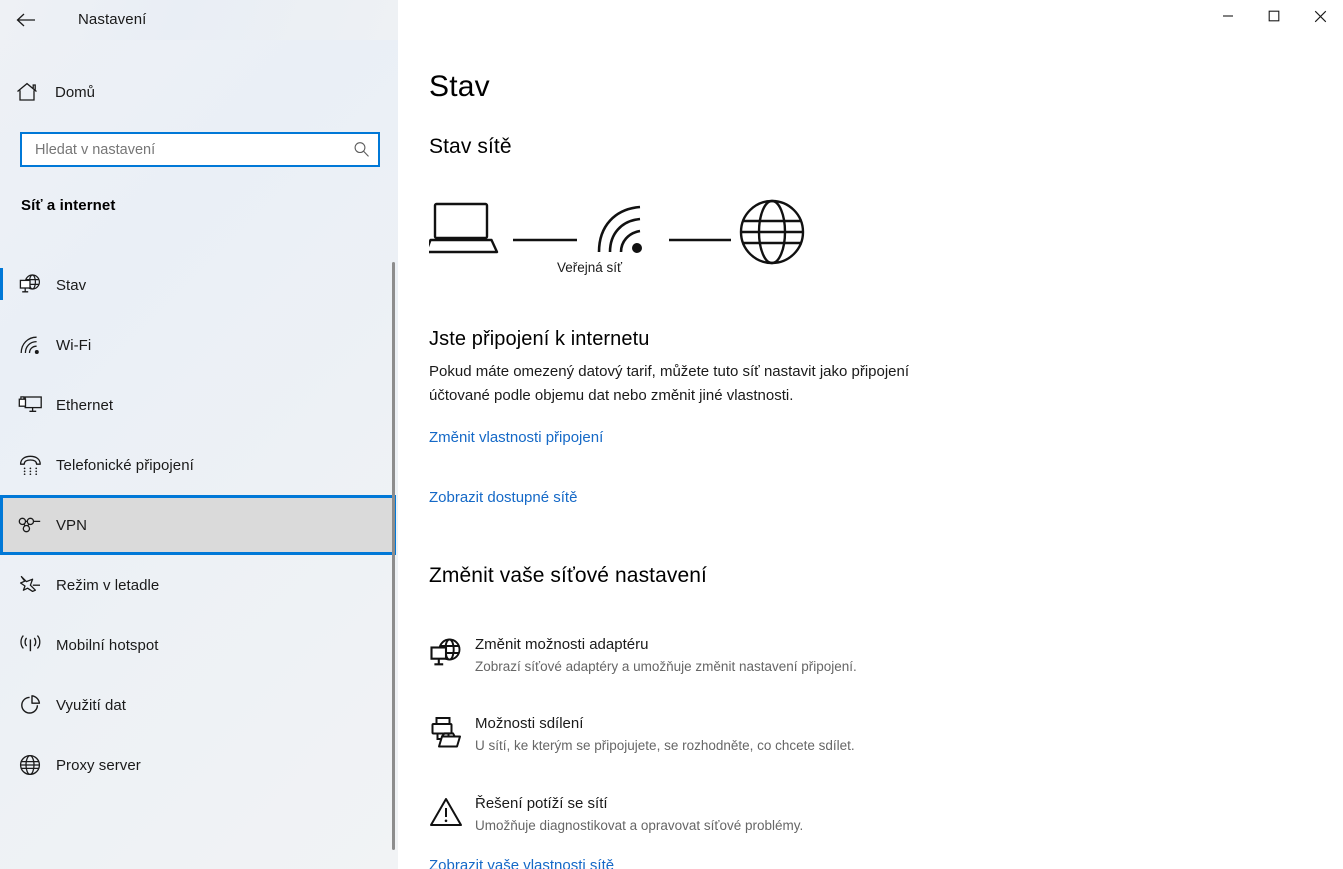 The height and width of the screenshot is (869, 1343). Describe the element at coordinates (199, 465) in the screenshot. I see `sidebar-item-dialup: Telefonické připojení` at that location.